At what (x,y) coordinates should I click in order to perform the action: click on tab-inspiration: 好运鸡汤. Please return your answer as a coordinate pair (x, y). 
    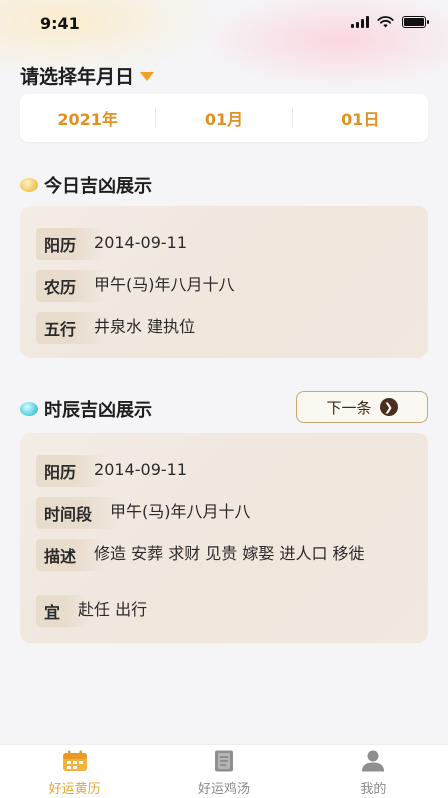
    Looking at the image, I should click on (223, 771).